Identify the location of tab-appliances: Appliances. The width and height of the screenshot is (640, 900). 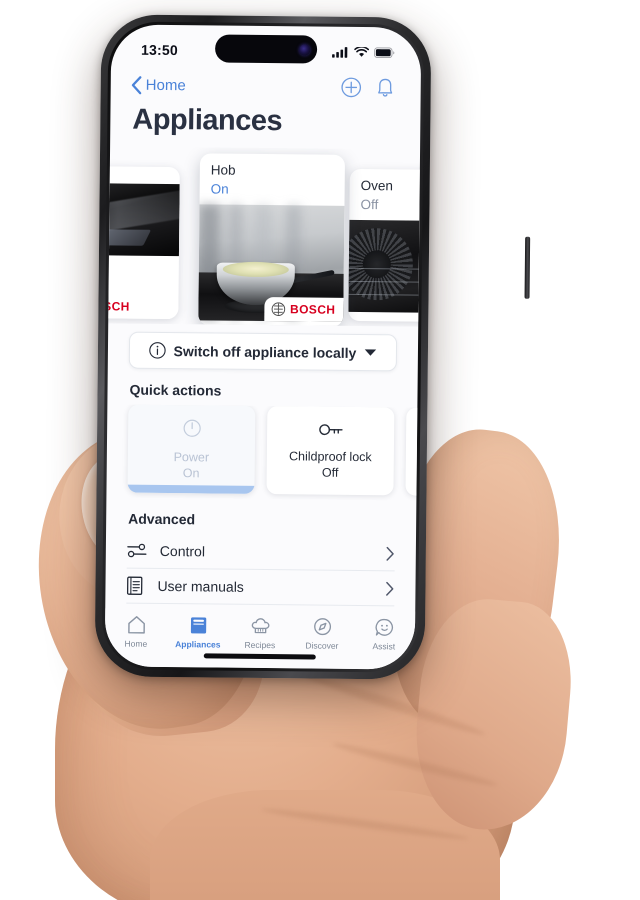
(198, 632).